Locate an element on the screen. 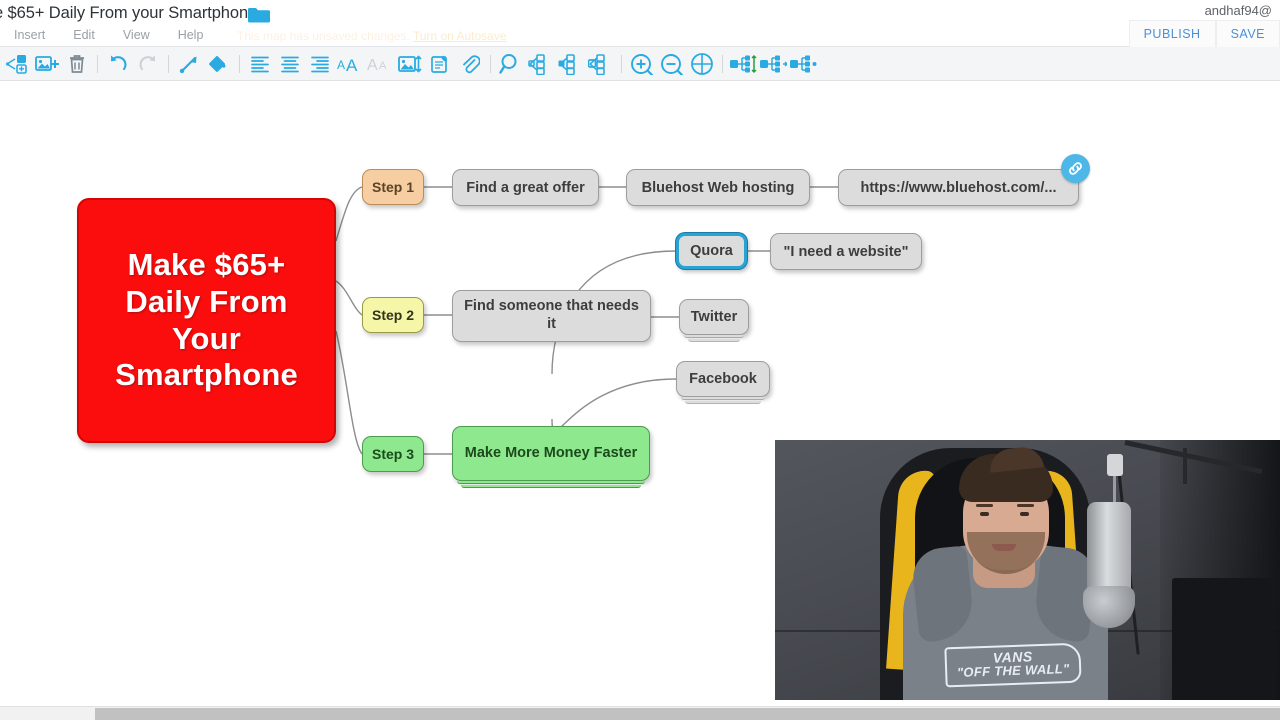  layout-vertical-icon is located at coordinates (743, 64).